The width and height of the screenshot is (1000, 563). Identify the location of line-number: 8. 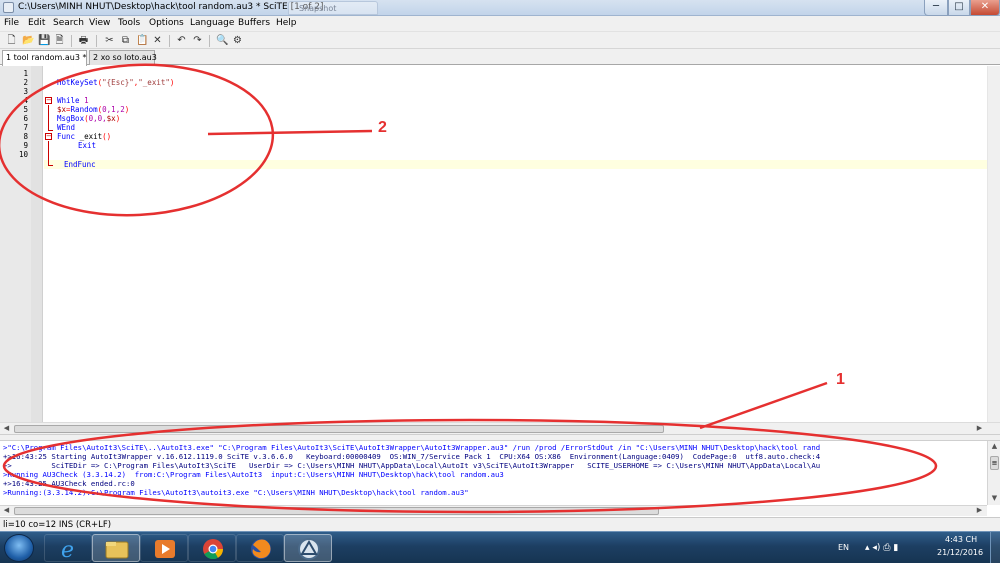
(25, 136).